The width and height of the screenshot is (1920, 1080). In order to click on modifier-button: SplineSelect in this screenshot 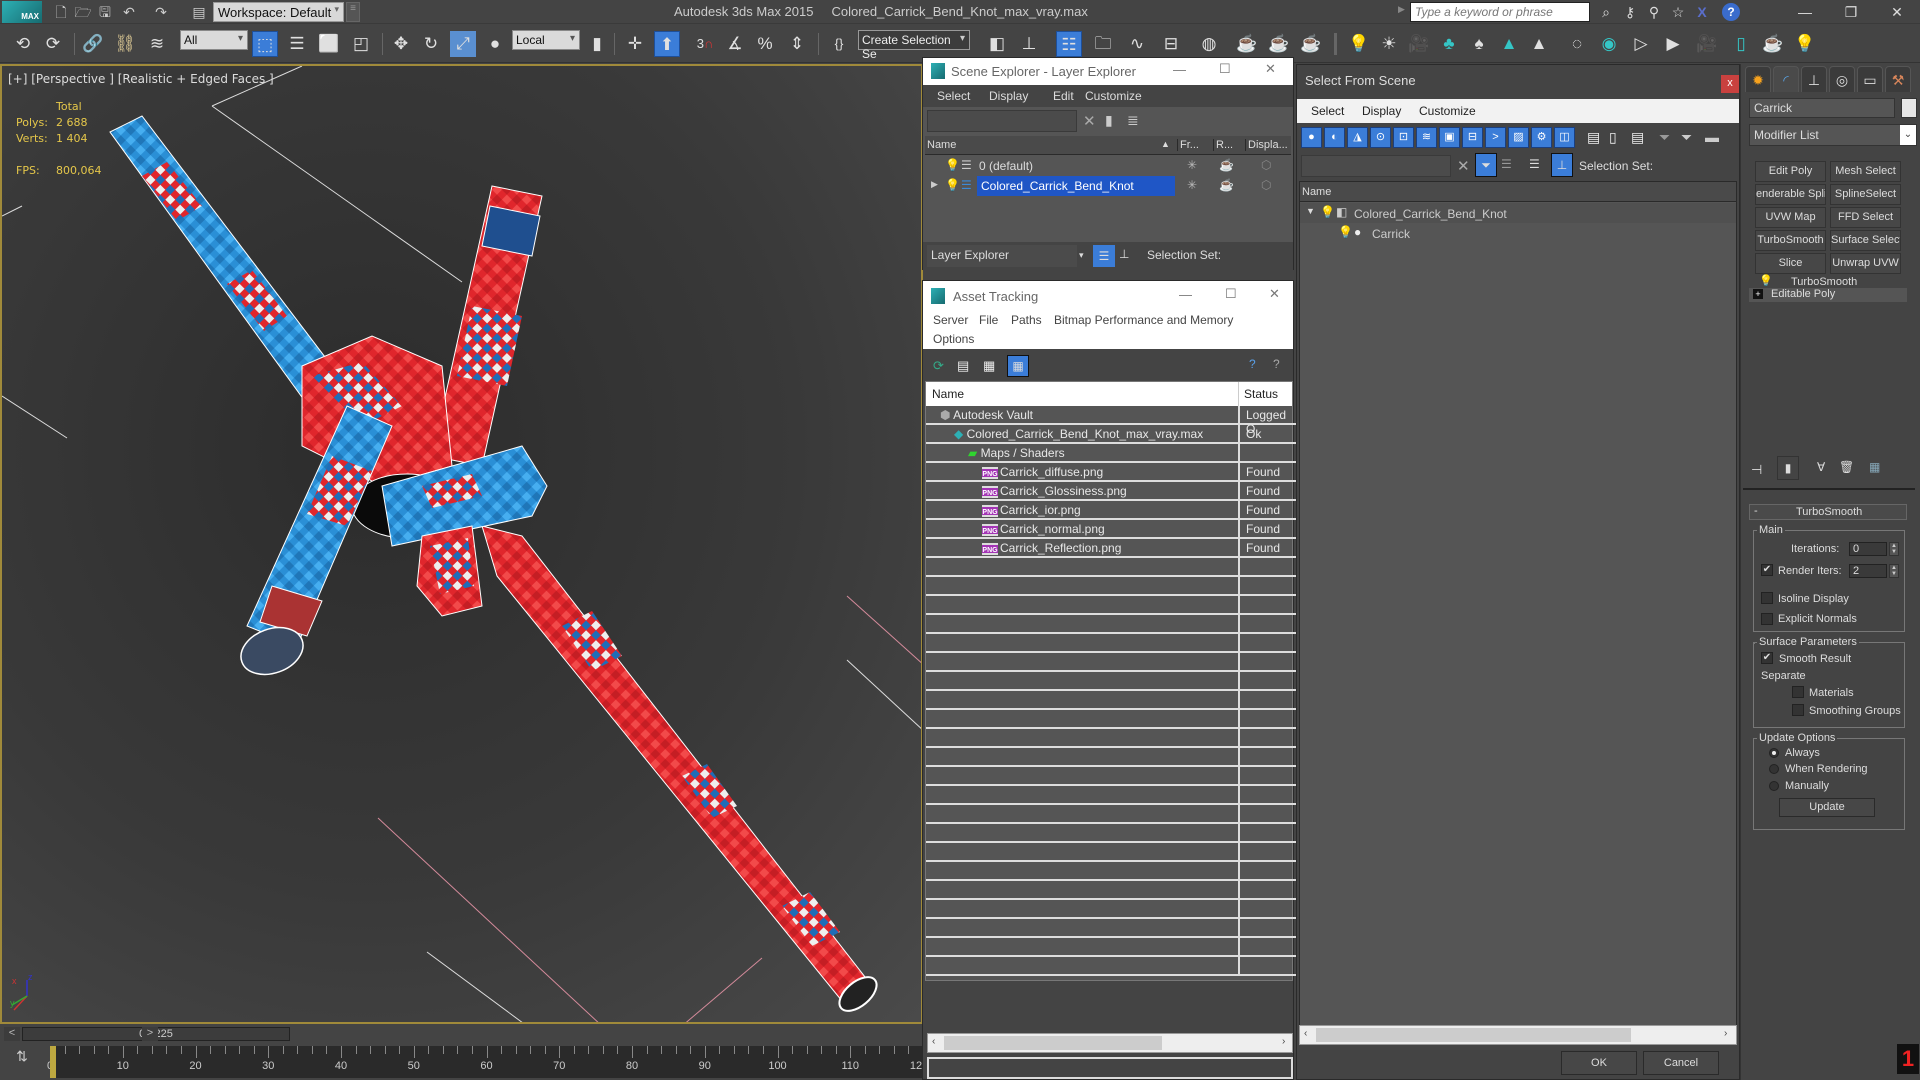, I will do `click(1865, 194)`.